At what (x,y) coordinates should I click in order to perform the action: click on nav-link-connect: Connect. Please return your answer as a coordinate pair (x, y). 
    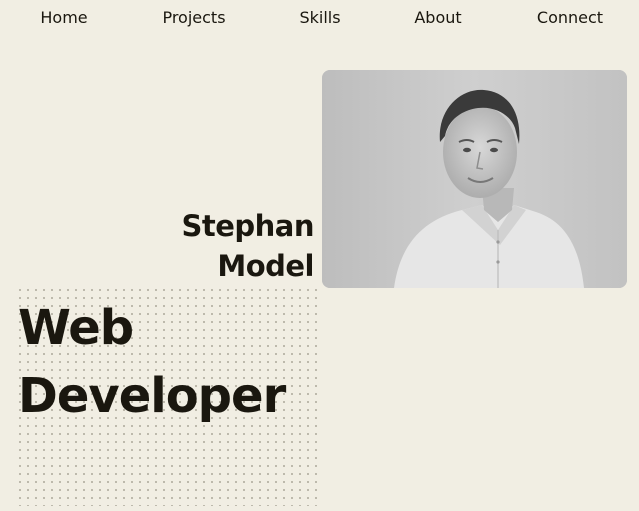
    Looking at the image, I should click on (570, 18).